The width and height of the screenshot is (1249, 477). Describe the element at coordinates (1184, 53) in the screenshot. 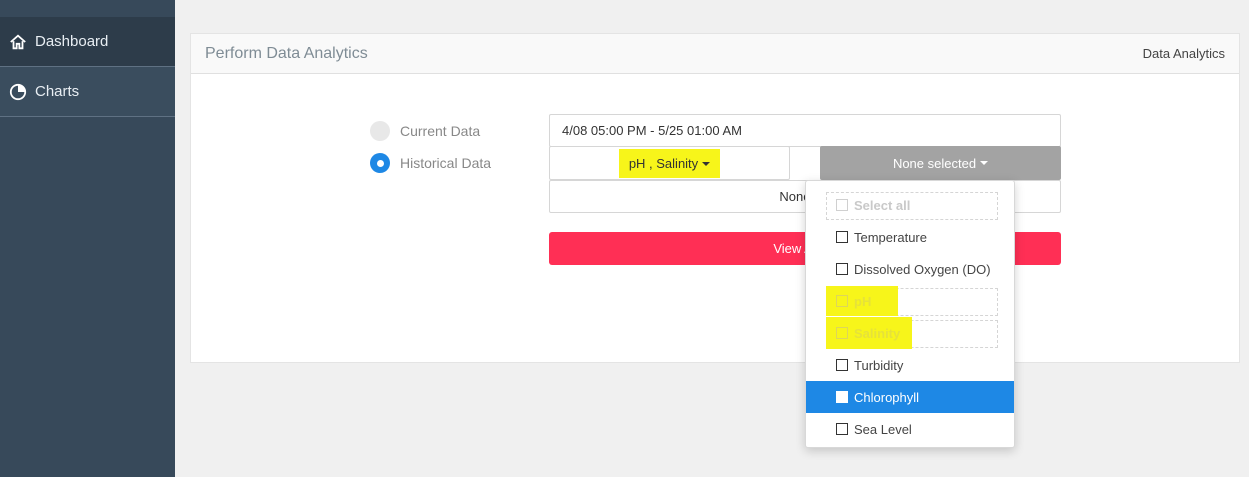

I see `breadcrumb: Data Analytics` at that location.